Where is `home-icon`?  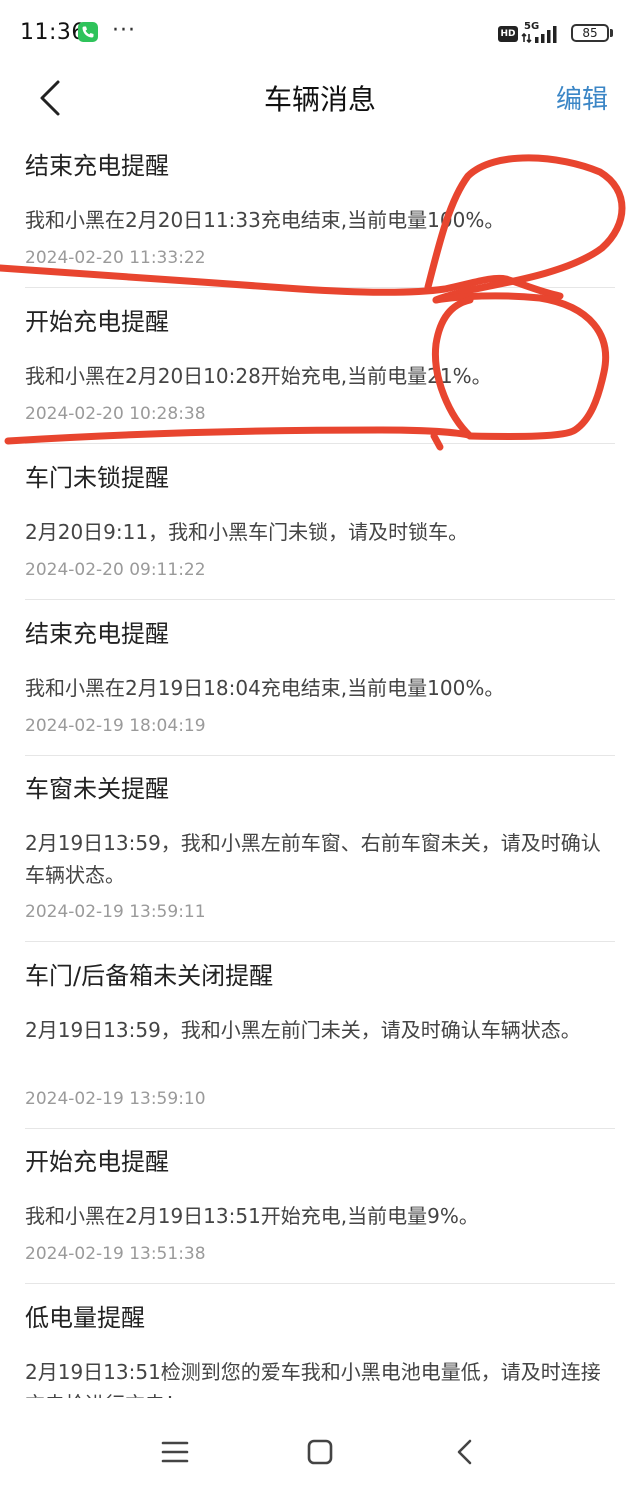
home-icon is located at coordinates (320, 1452).